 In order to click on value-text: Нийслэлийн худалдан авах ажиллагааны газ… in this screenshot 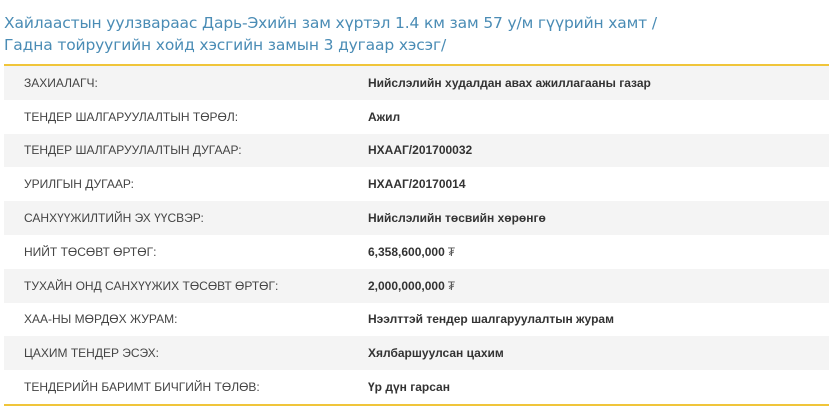, I will do `click(509, 82)`.